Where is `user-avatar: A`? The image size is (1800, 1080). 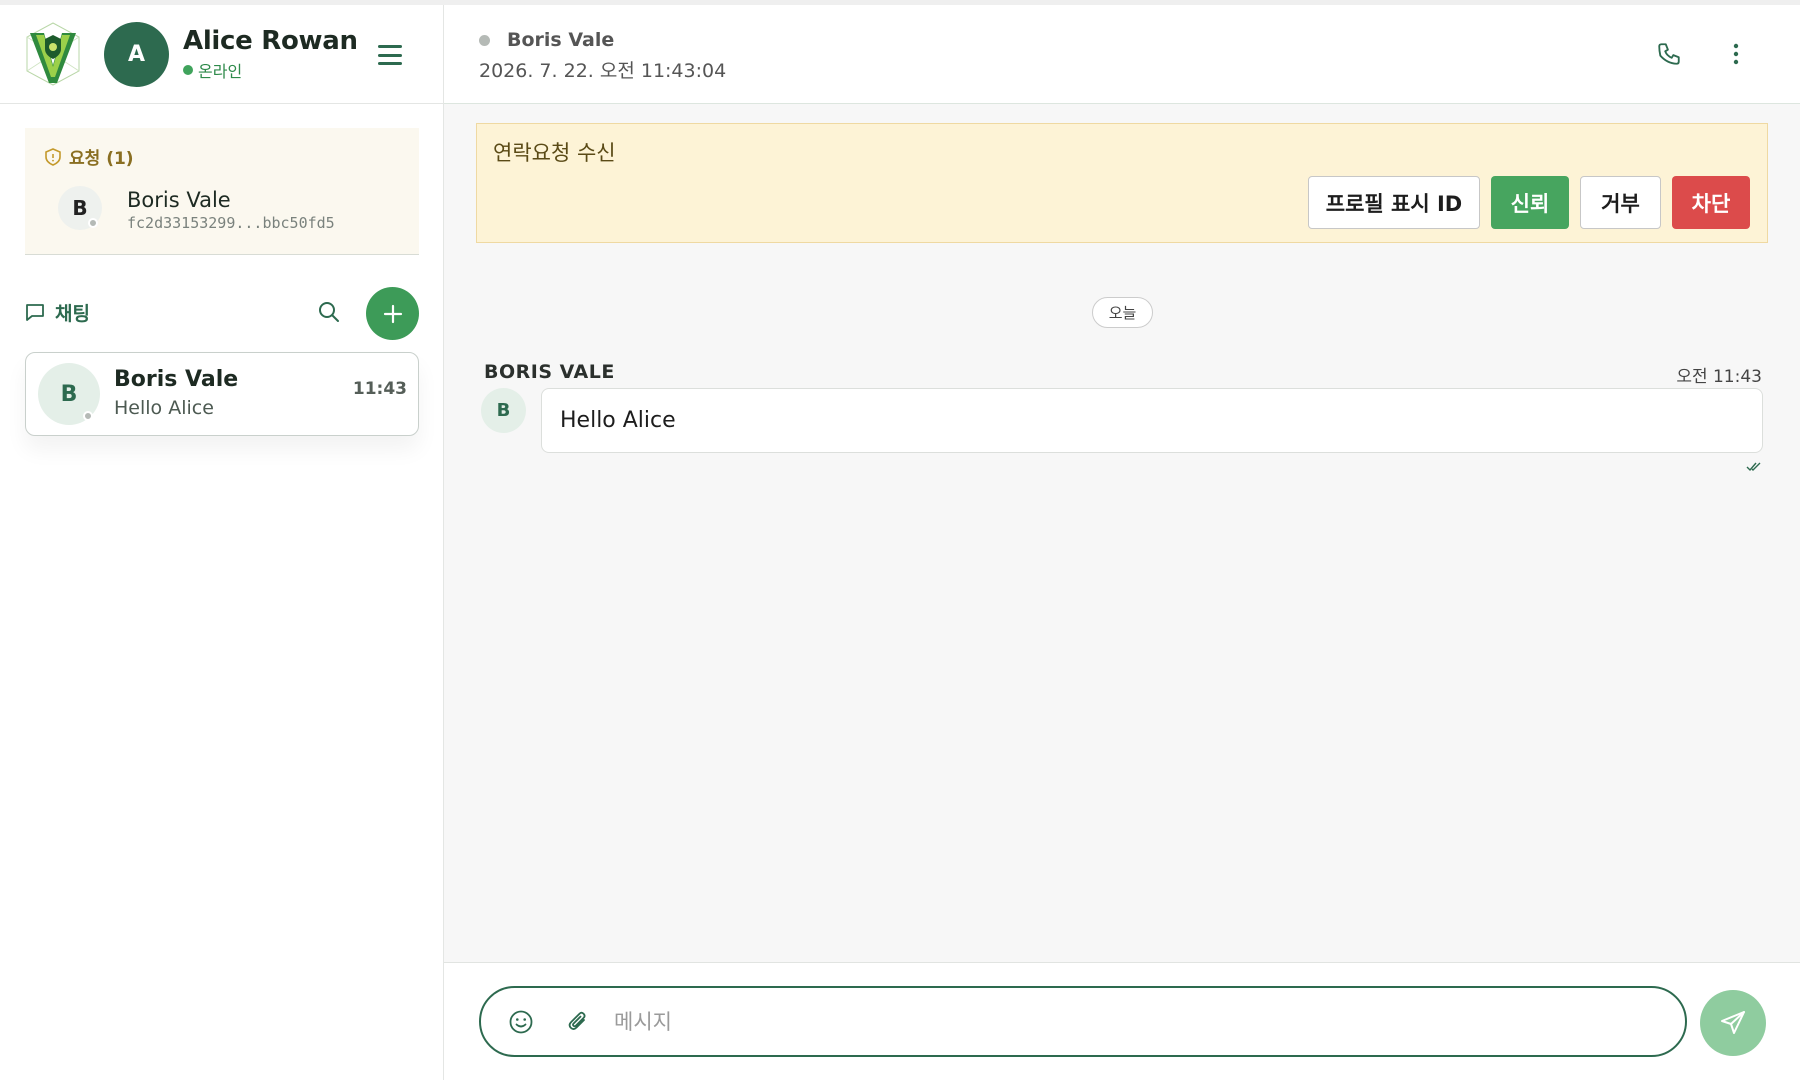 user-avatar: A is located at coordinates (136, 54).